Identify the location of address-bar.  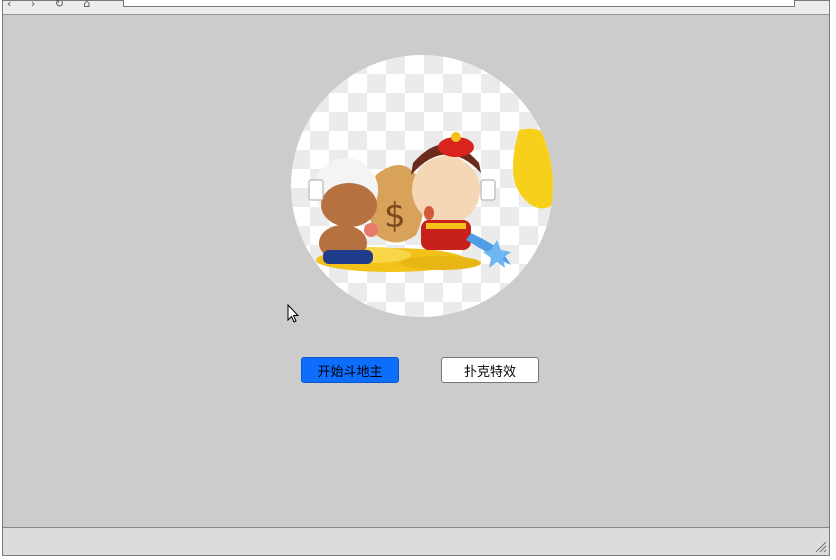
(459, 3).